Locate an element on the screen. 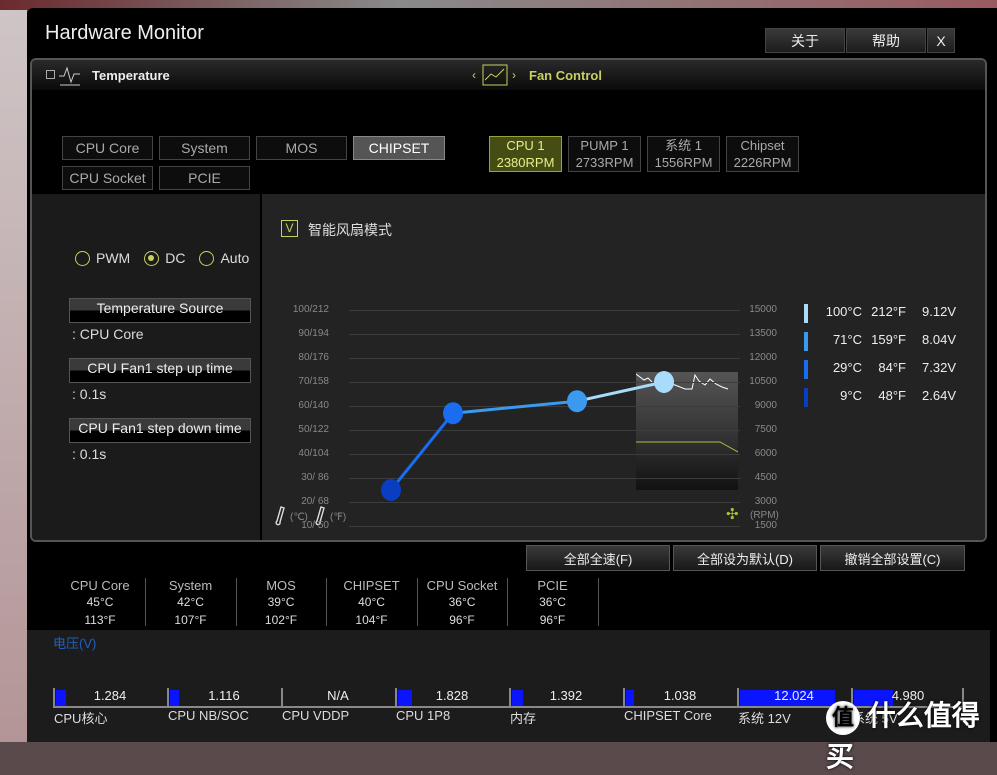 The width and height of the screenshot is (997, 775). temperature-source-value: : CPU Core is located at coordinates (108, 334).